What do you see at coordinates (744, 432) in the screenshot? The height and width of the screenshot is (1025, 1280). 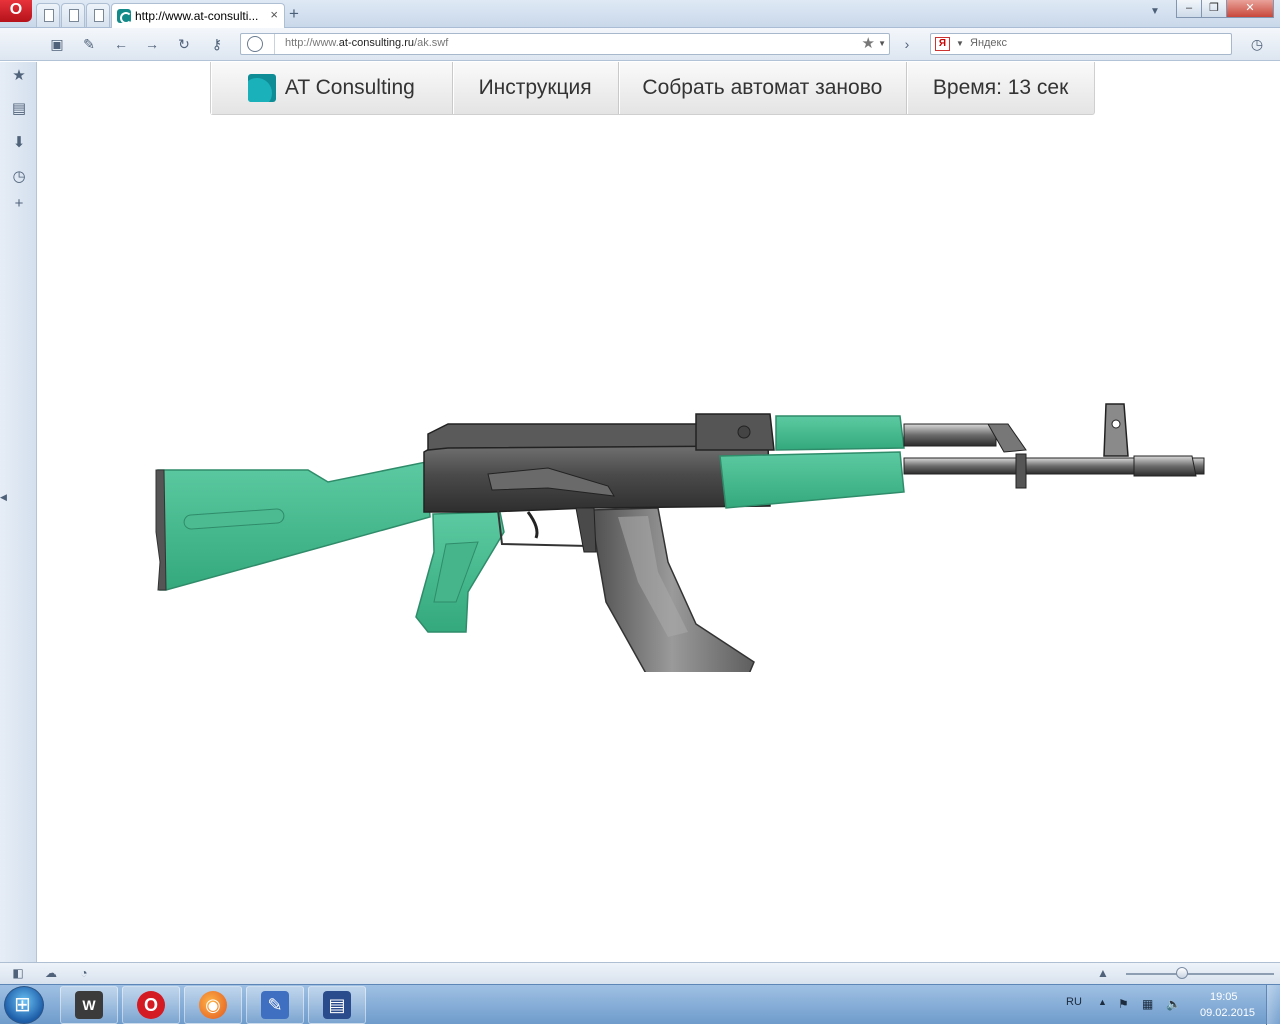 I see `rear-sight-pivot` at bounding box center [744, 432].